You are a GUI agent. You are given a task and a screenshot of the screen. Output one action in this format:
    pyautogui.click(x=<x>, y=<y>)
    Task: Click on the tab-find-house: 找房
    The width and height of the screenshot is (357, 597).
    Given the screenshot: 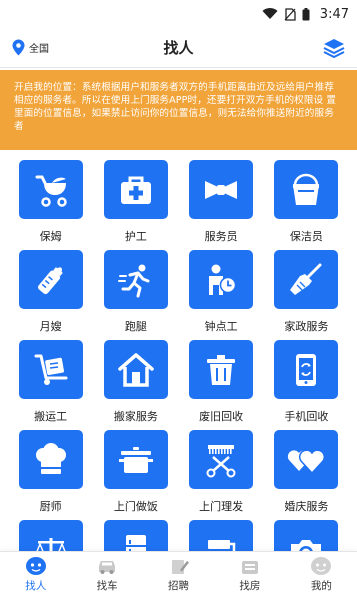 What is the action you would take?
    pyautogui.click(x=249, y=574)
    